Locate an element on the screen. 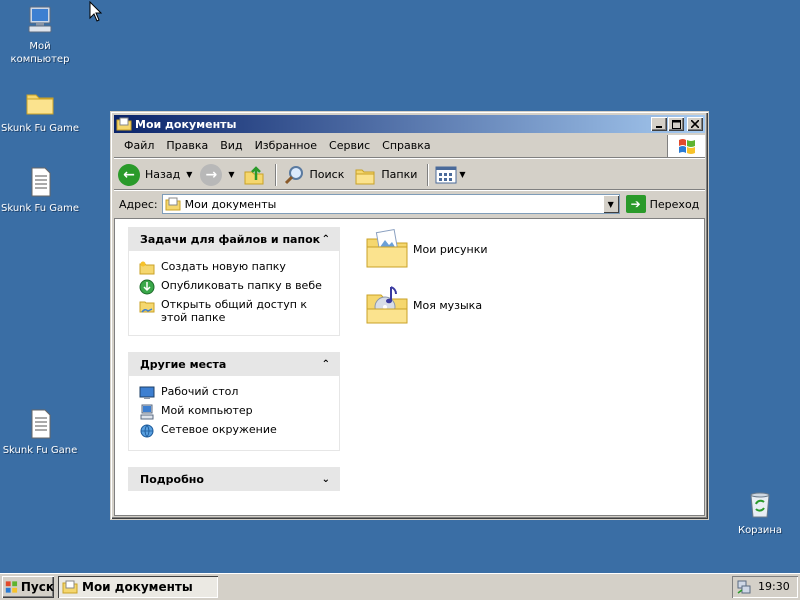 Image resolution: width=800 pixels, height=600 pixels. music-folder-icon is located at coordinates (387, 305).